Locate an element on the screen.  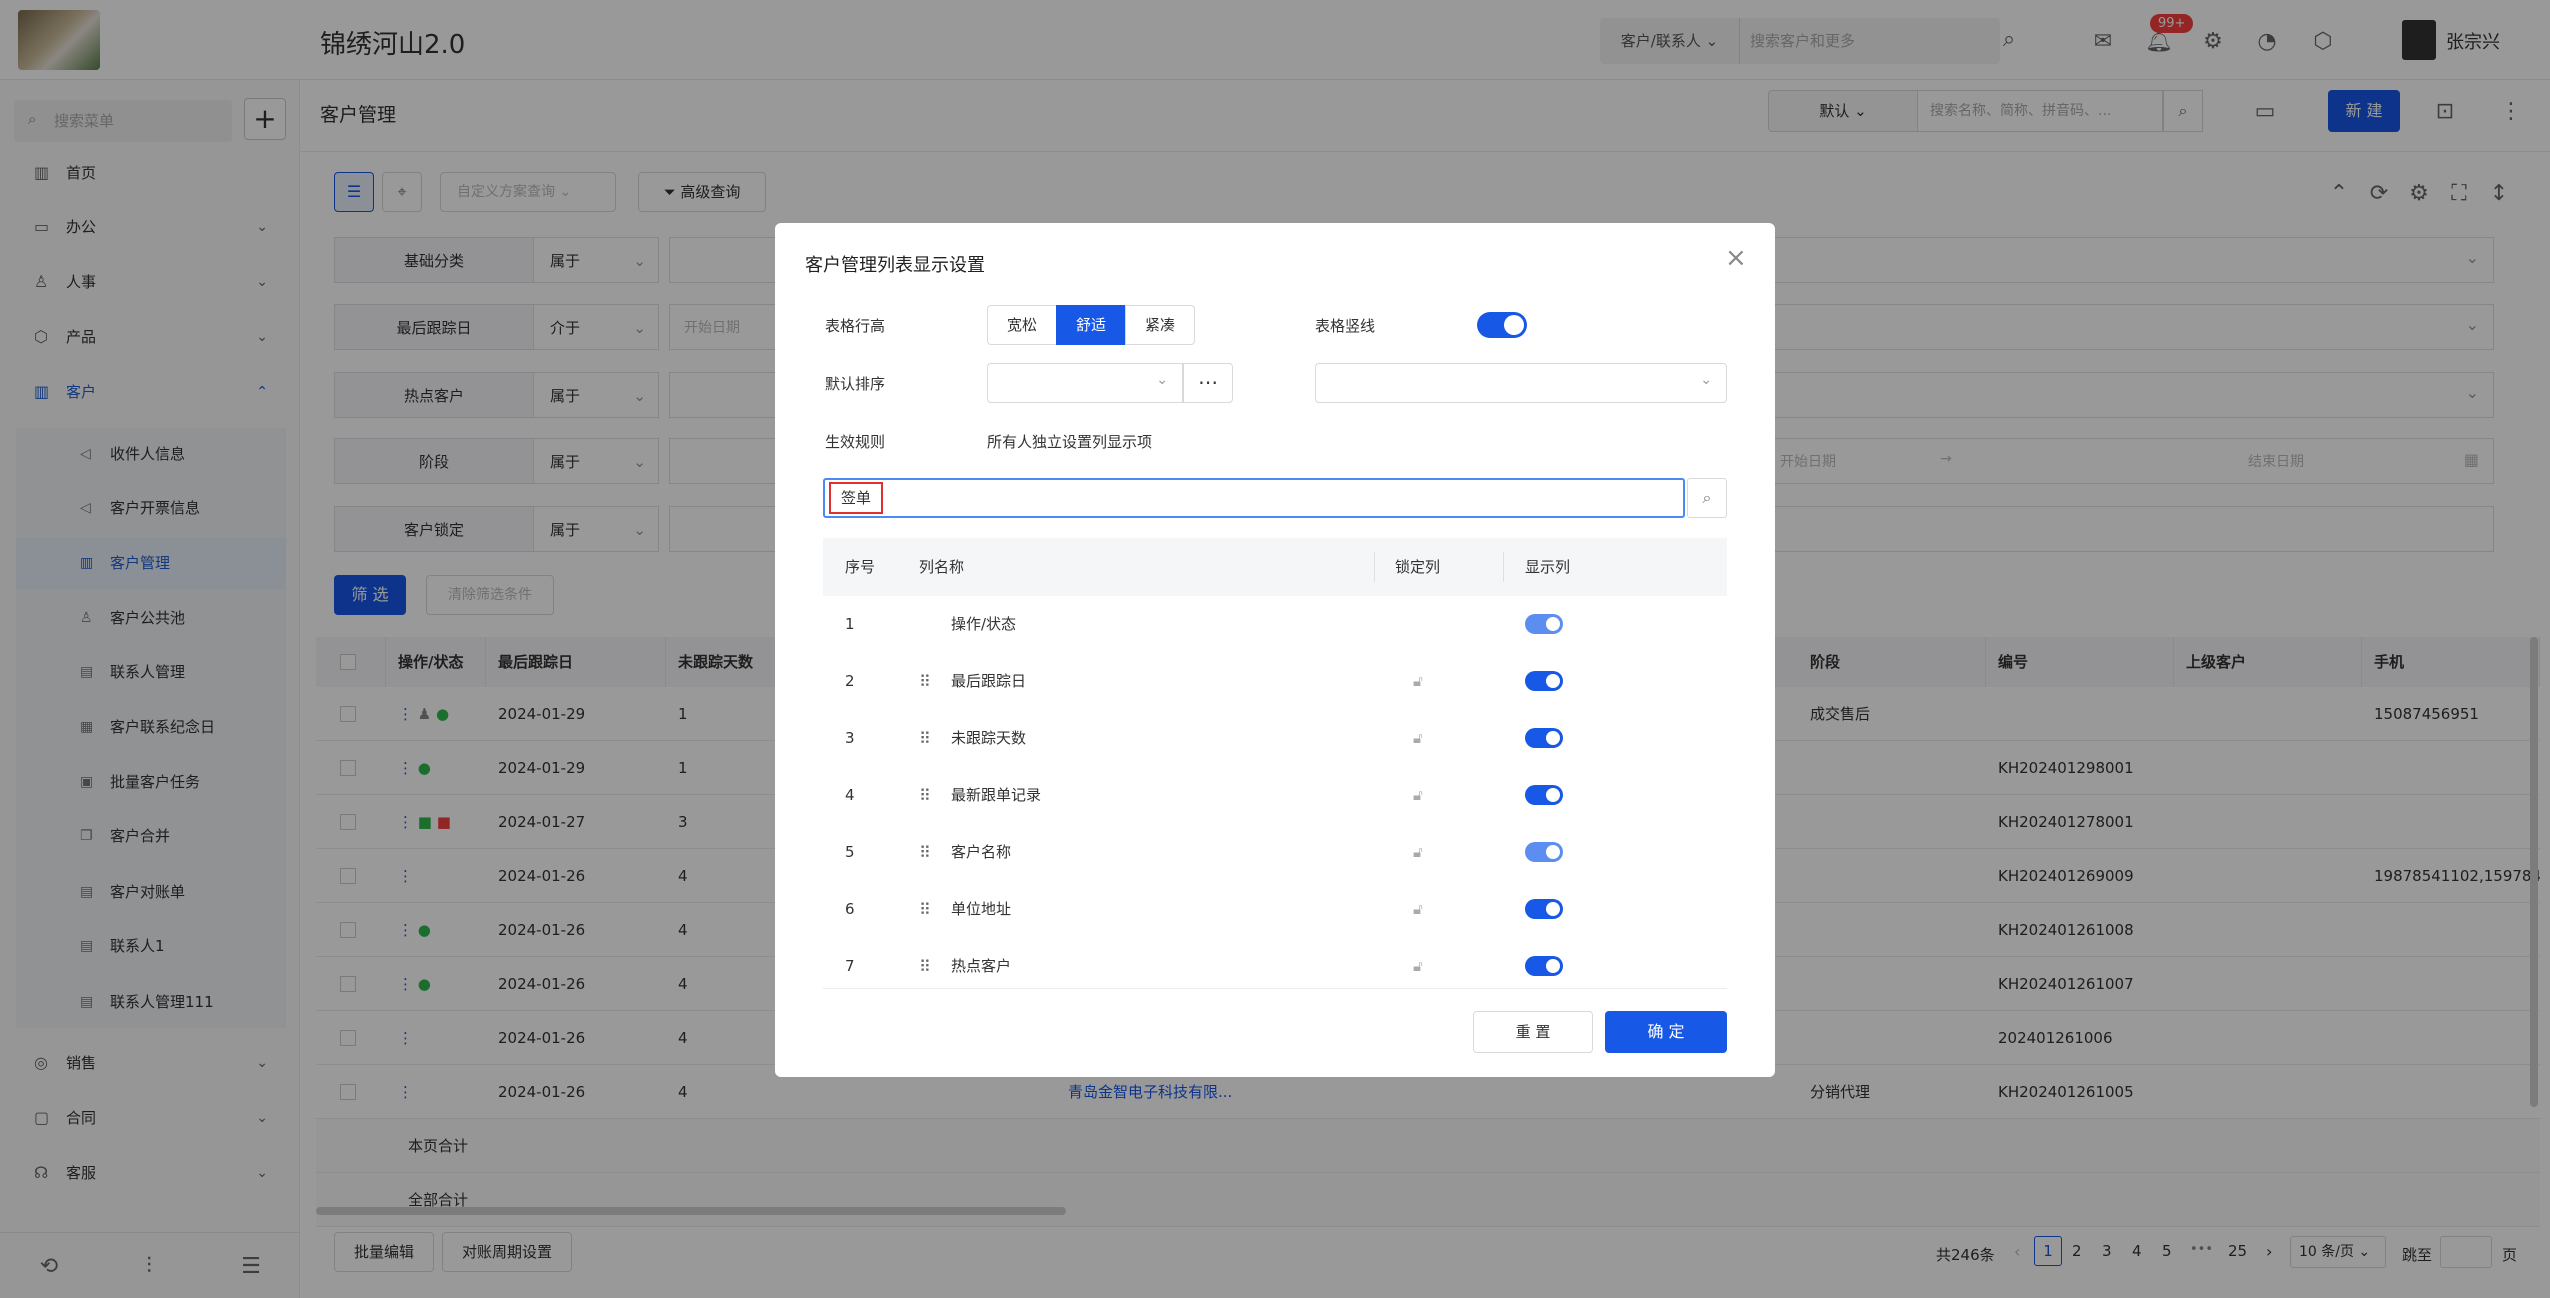
column-index: 5 is located at coordinates (850, 852).